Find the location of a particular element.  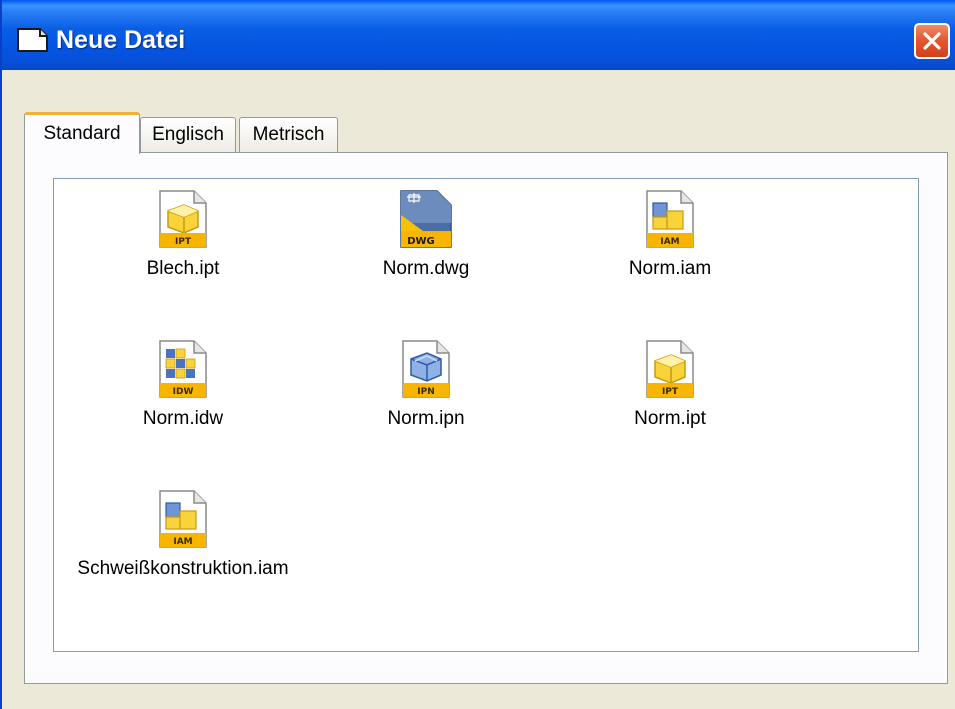

file-icon-badge: DWG is located at coordinates (421, 241).